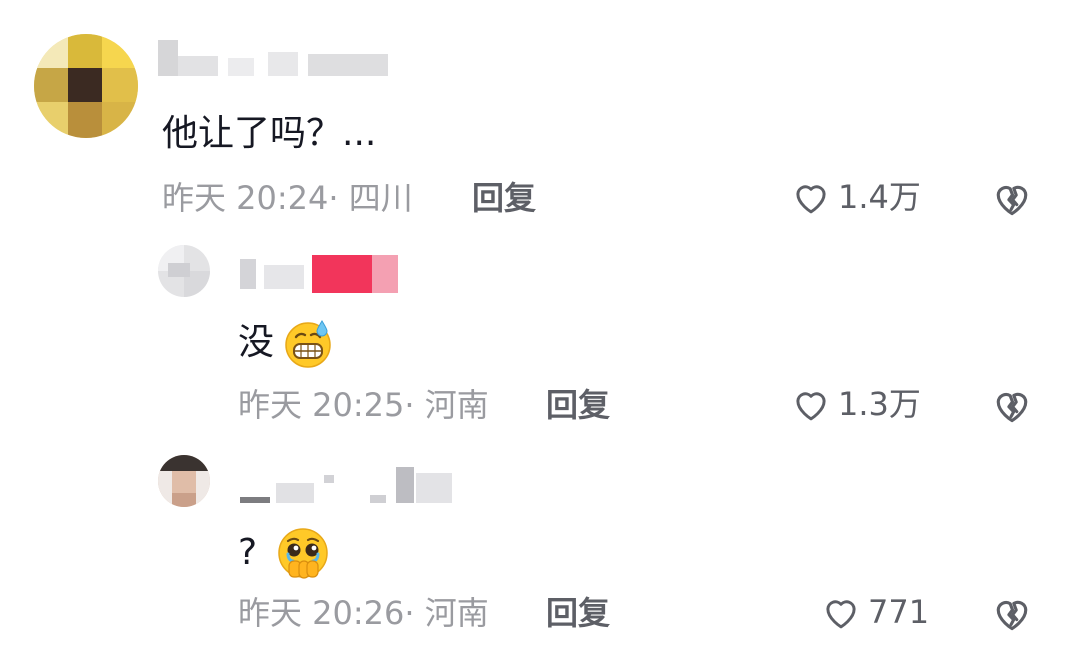 The width and height of the screenshot is (1080, 660). What do you see at coordinates (321, 613) in the screenshot?
I see `comment-time: 昨天 20:26` at bounding box center [321, 613].